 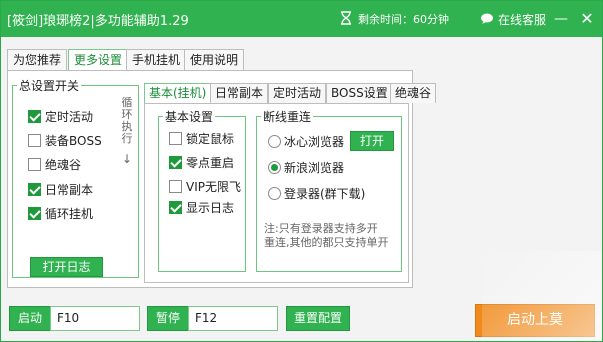 What do you see at coordinates (37, 60) in the screenshot?
I see `tab-recommend: 为您推荐` at bounding box center [37, 60].